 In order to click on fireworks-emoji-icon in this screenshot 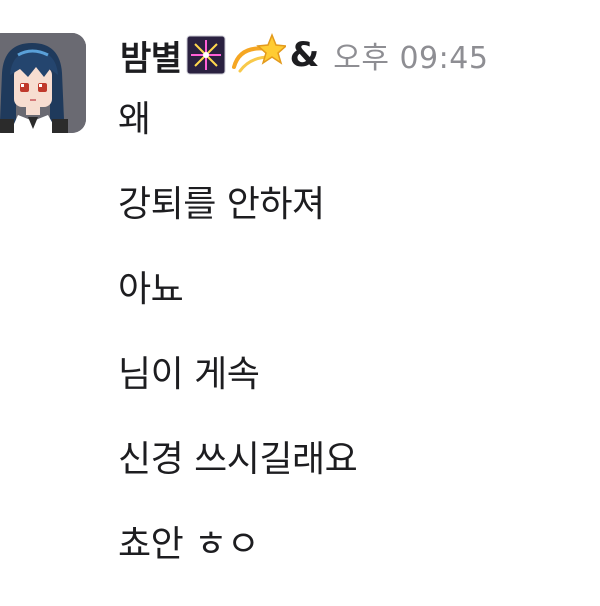, I will do `click(206, 55)`.